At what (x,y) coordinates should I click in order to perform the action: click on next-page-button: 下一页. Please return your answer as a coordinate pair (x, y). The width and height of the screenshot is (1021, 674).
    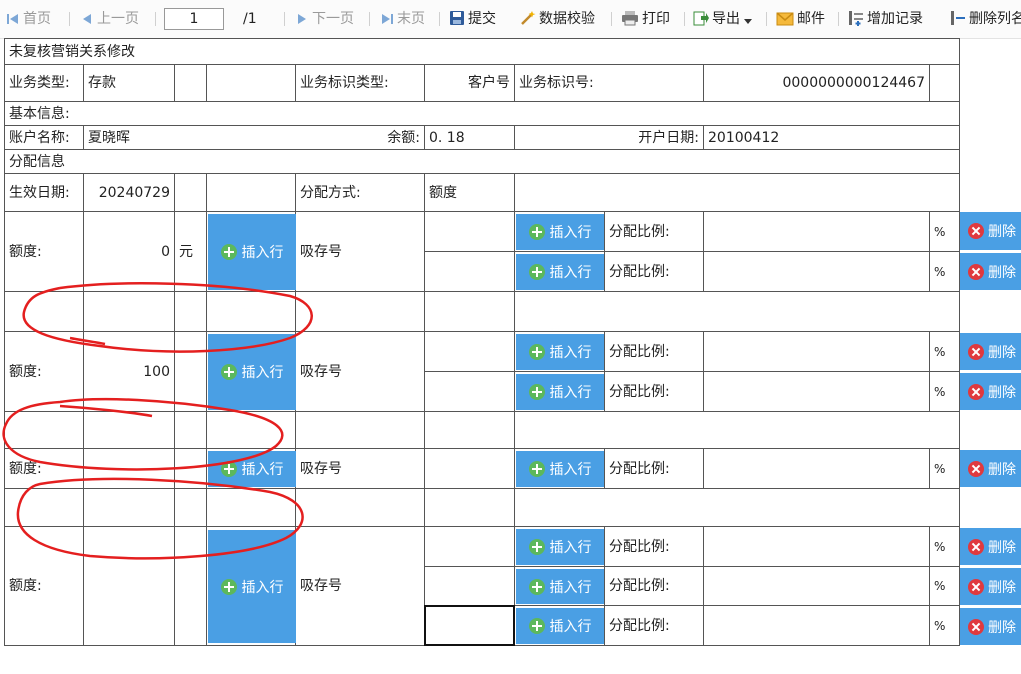
    Looking at the image, I should click on (324, 19).